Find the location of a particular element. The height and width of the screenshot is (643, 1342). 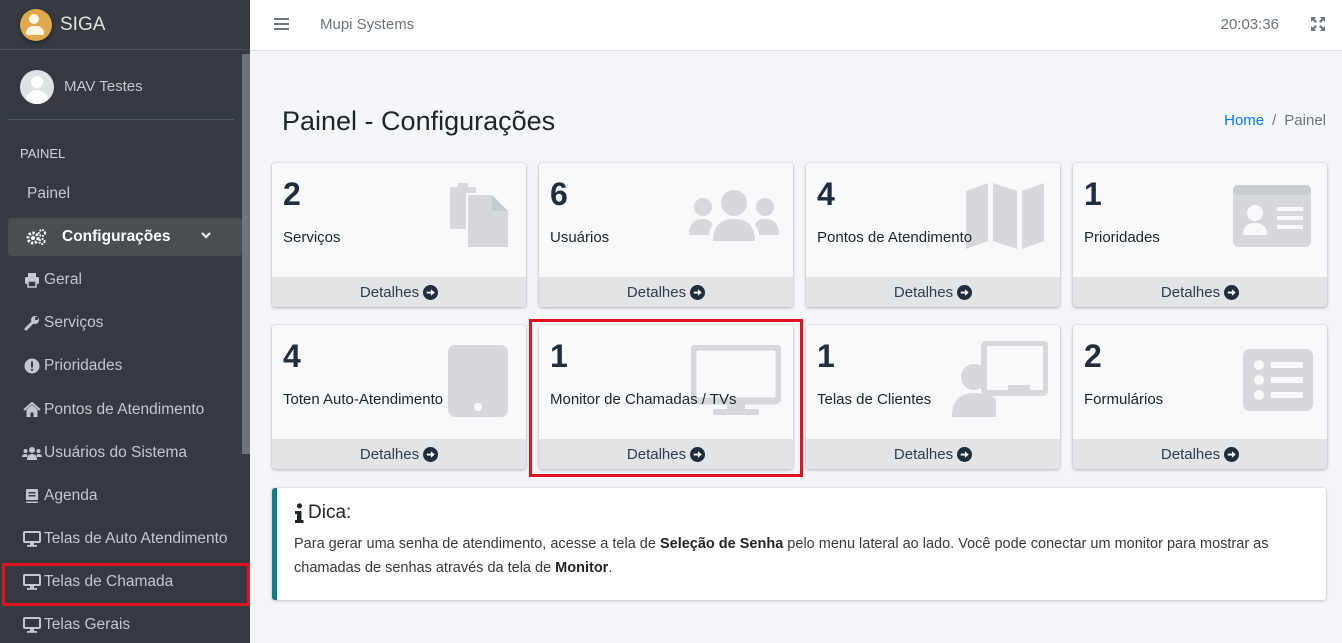

clock: 20:03:36 is located at coordinates (1249, 24).